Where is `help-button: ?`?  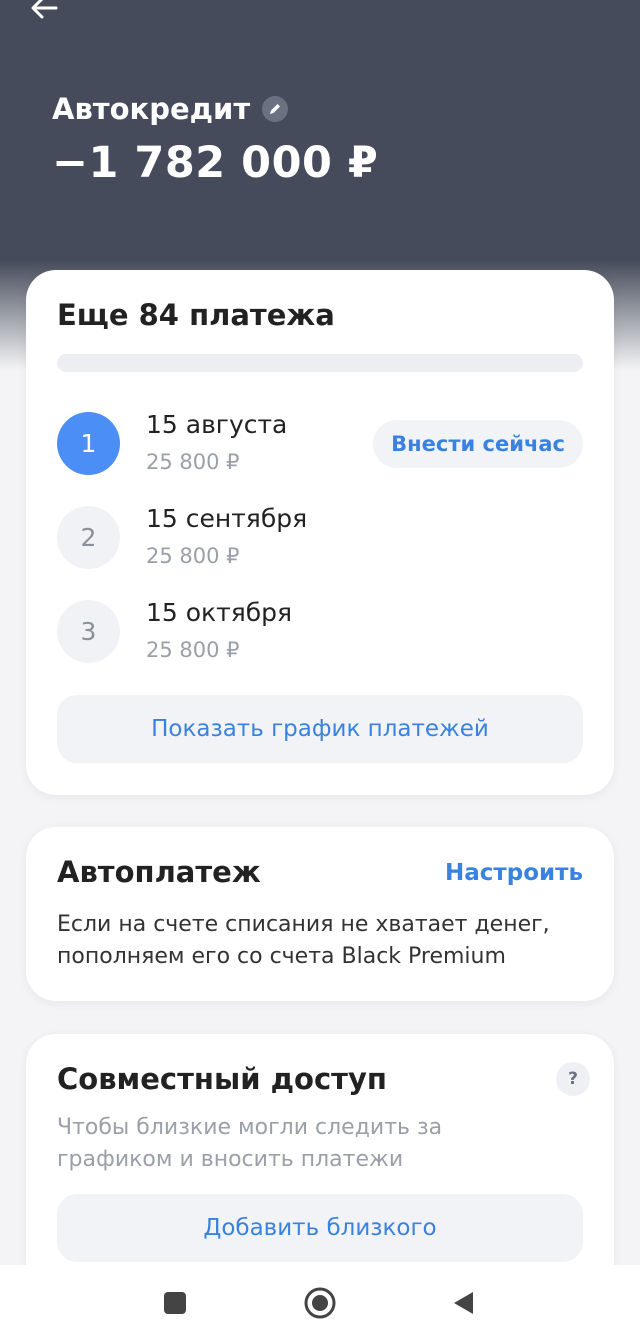
help-button: ? is located at coordinates (573, 1079).